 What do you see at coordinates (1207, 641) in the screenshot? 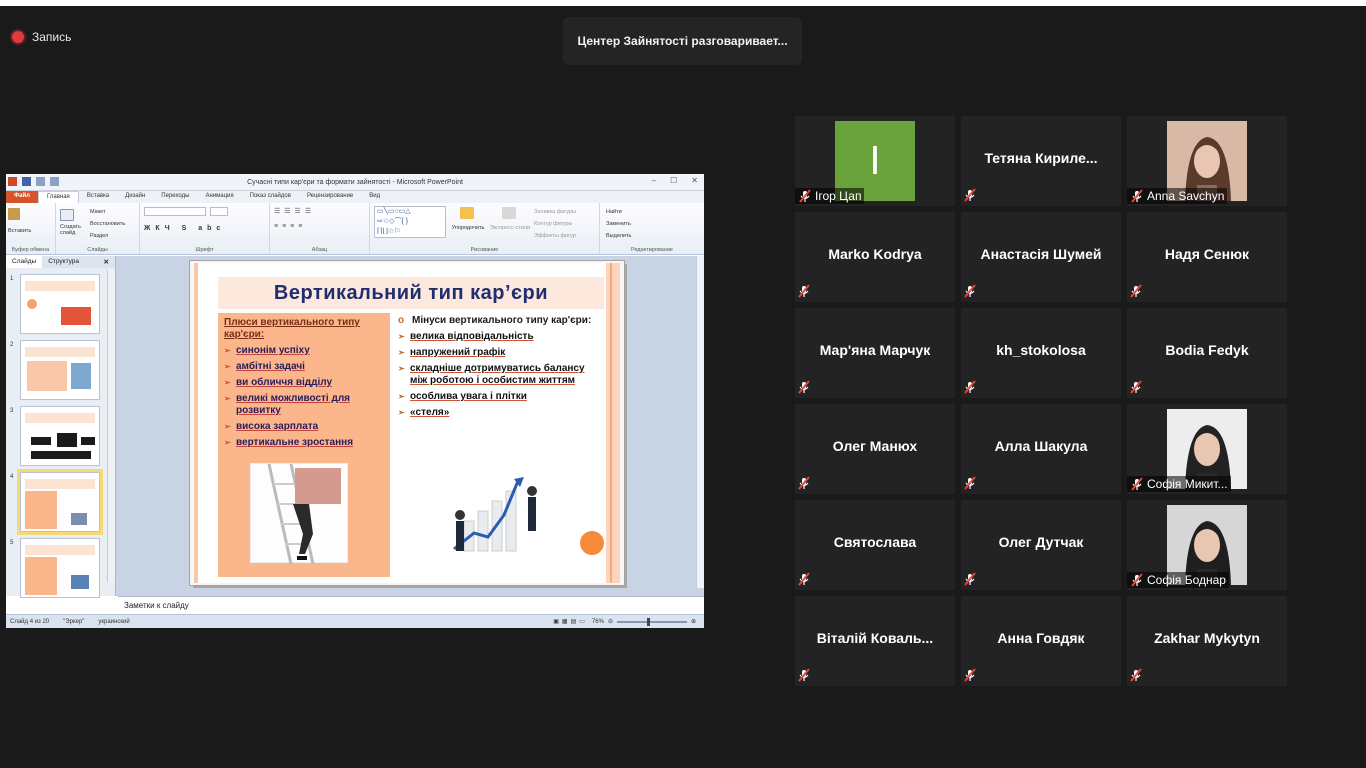
I see `participant-tile: Zakhar Mykytyn` at bounding box center [1207, 641].